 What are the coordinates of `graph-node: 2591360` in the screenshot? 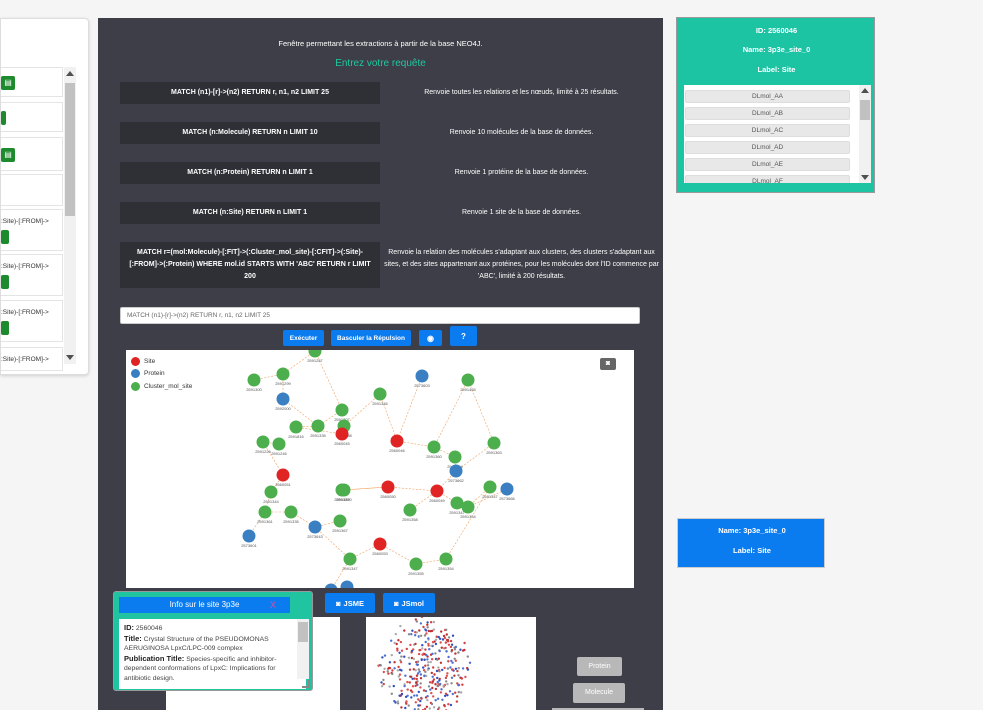 It's located at (434, 450).